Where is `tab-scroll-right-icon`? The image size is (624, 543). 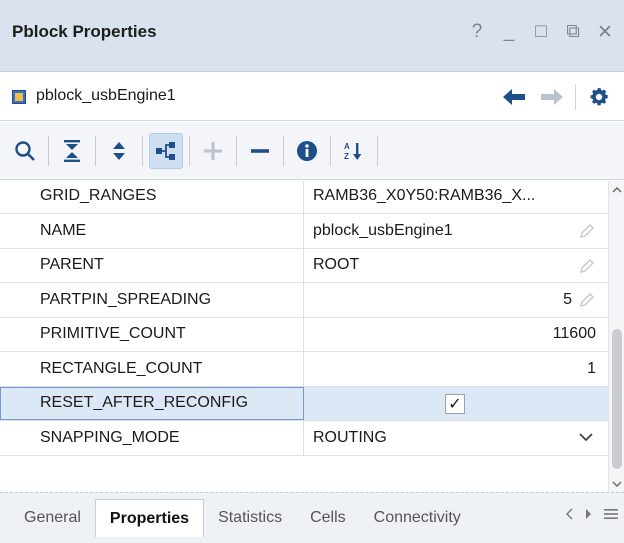
tab-scroll-right-icon is located at coordinates (589, 514).